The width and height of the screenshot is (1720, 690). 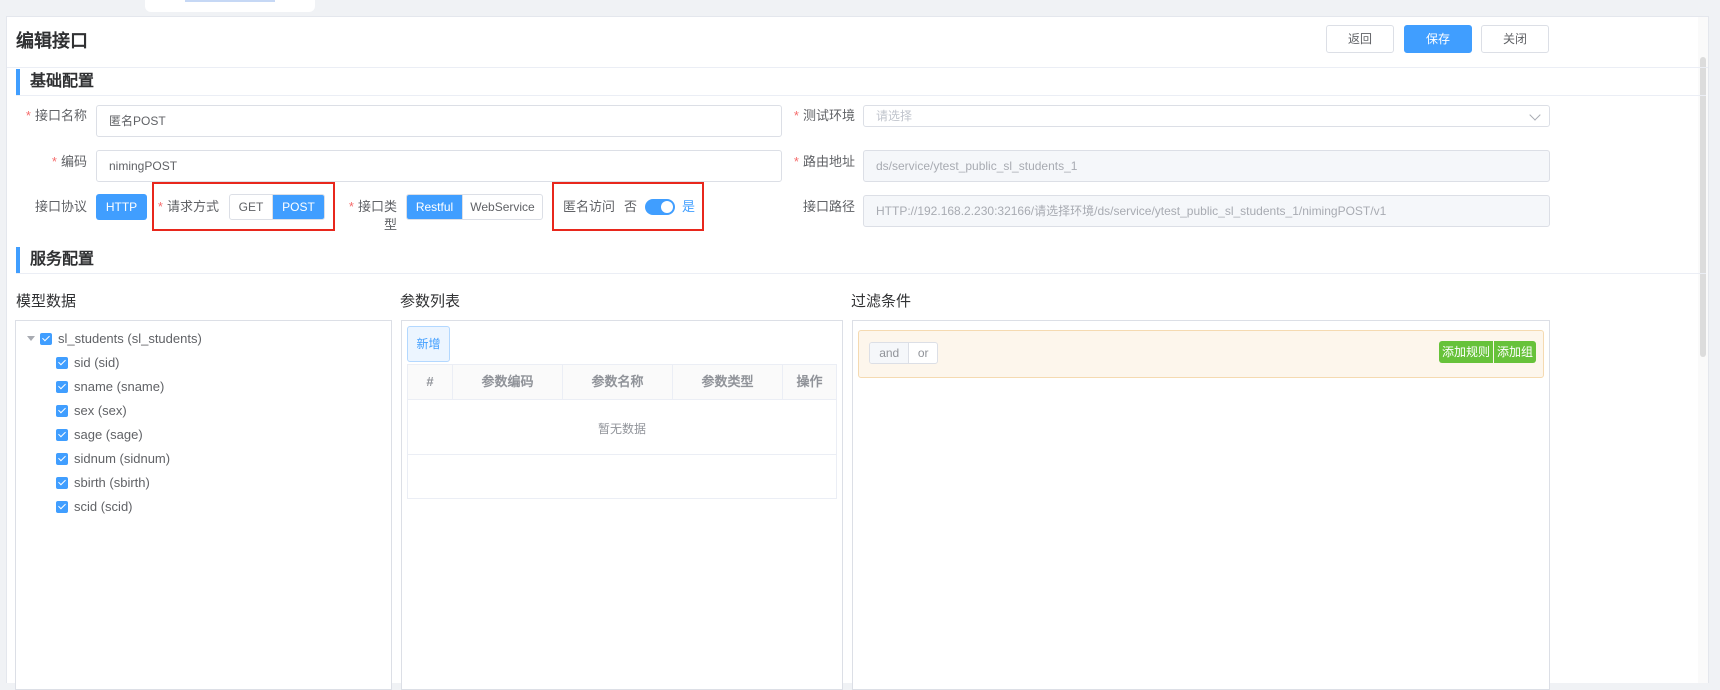 What do you see at coordinates (622, 505) in the screenshot?
I see `params-box: 新增 # 参数编码 参数名称 参数类型 操作 暂无数据` at bounding box center [622, 505].